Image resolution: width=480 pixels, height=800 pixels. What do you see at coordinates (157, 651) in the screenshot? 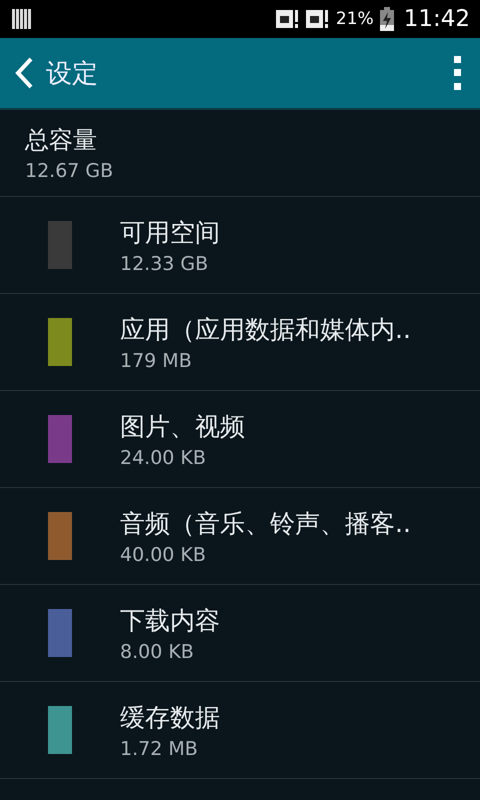
I see `storage-size: 8.00 KB` at bounding box center [157, 651].